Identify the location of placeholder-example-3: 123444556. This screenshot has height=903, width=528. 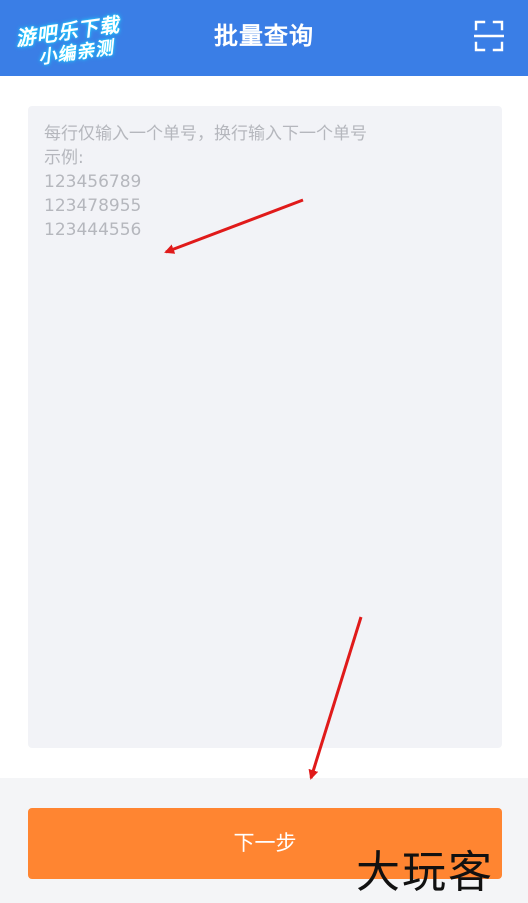
(93, 230).